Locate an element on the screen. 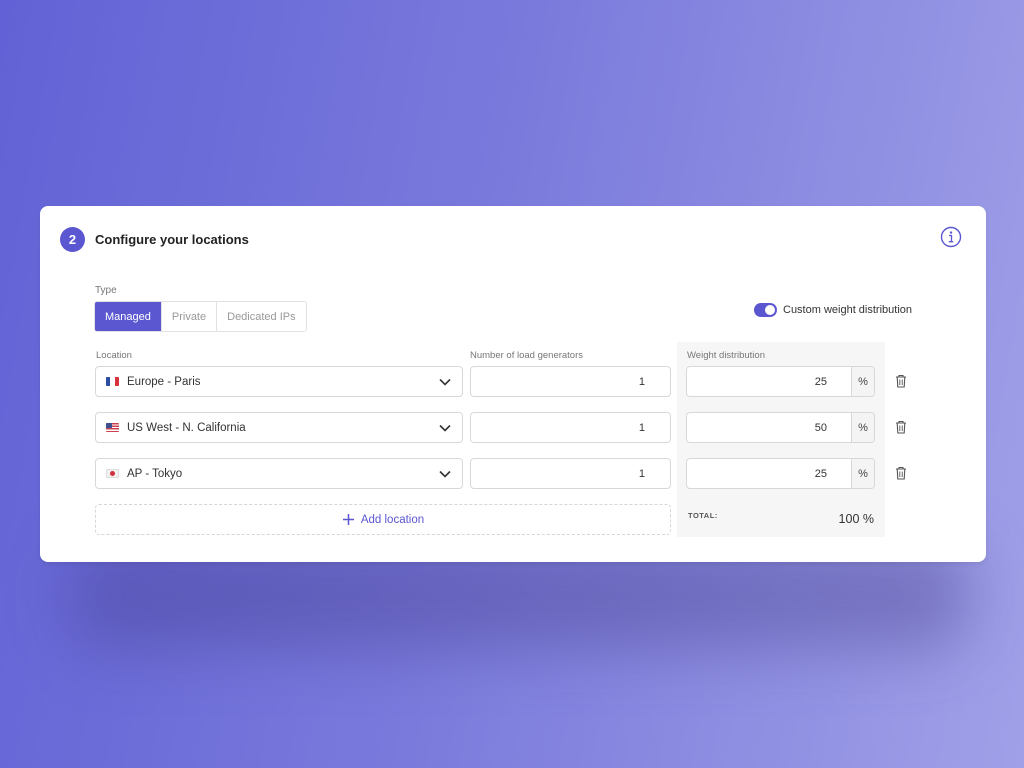 This screenshot has width=1024, height=768. plus-icon is located at coordinates (348, 519).